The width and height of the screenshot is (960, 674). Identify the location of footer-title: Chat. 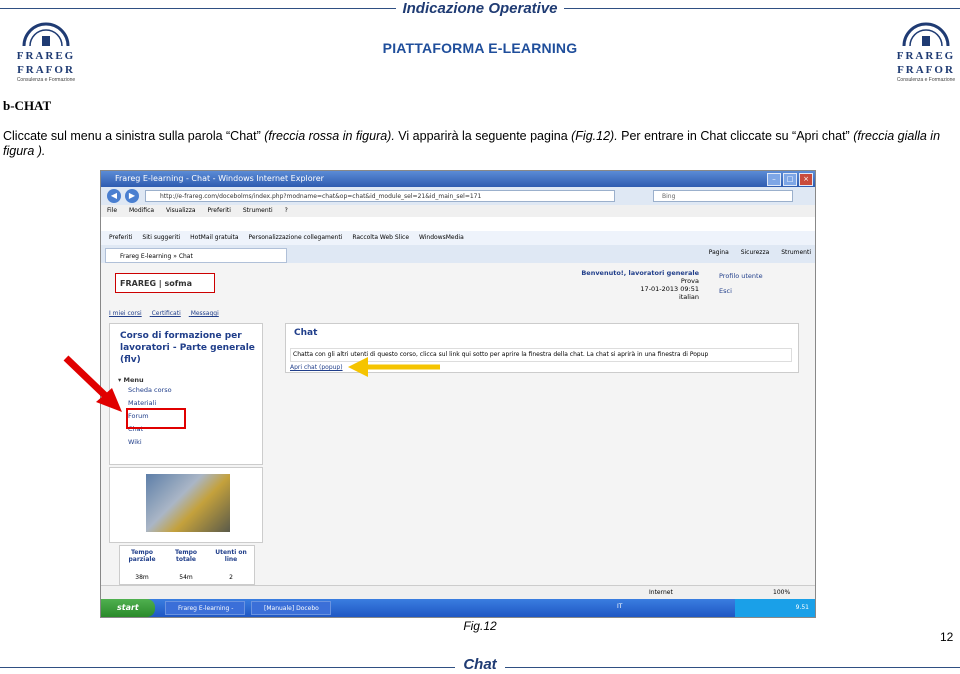
(480, 664).